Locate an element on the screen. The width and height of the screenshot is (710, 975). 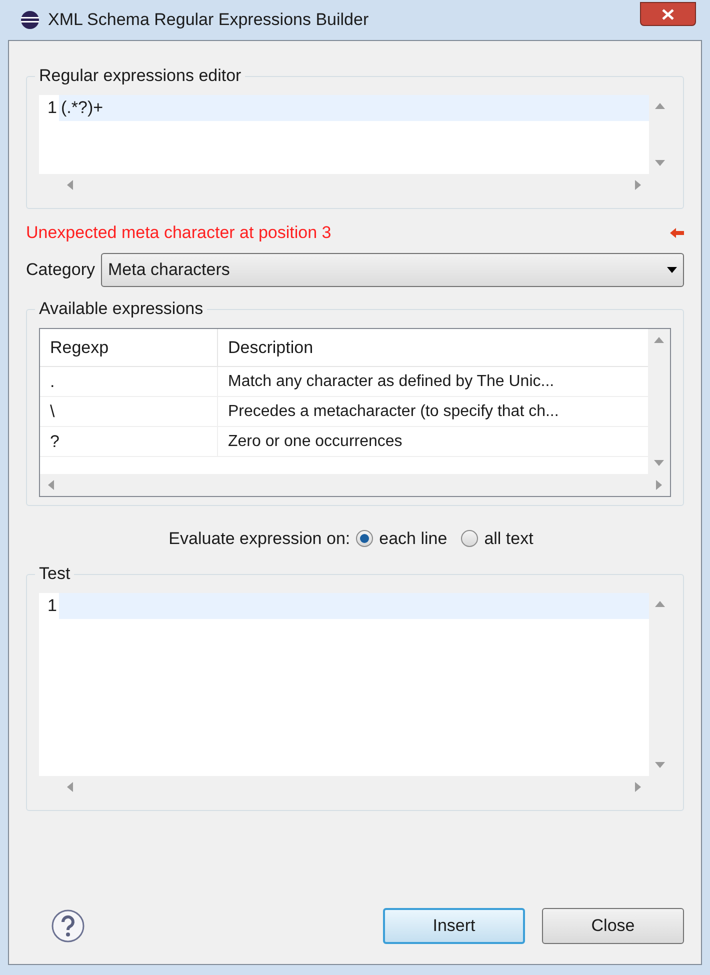
close-icon is located at coordinates (668, 14).